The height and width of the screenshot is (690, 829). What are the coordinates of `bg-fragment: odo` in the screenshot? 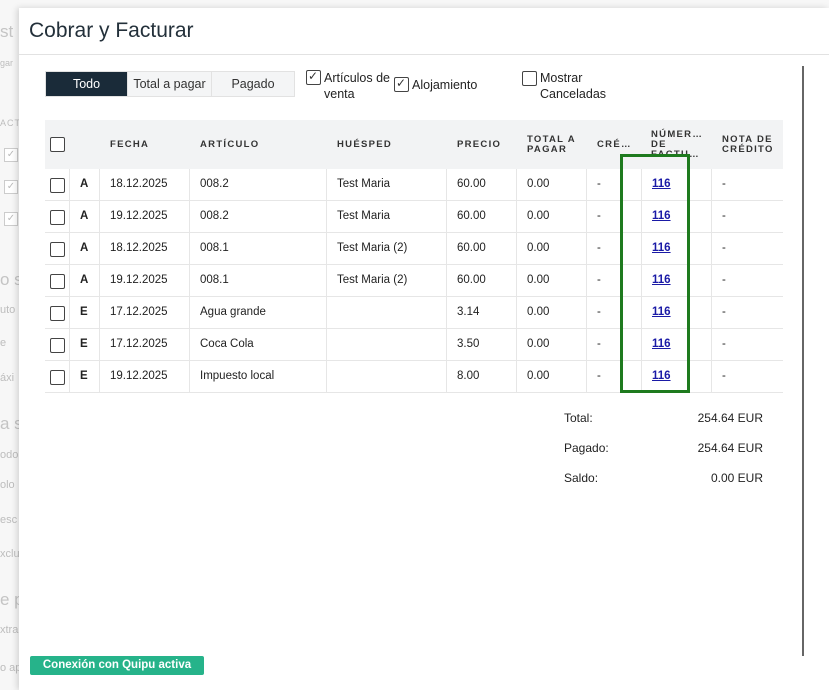 It's located at (9, 455).